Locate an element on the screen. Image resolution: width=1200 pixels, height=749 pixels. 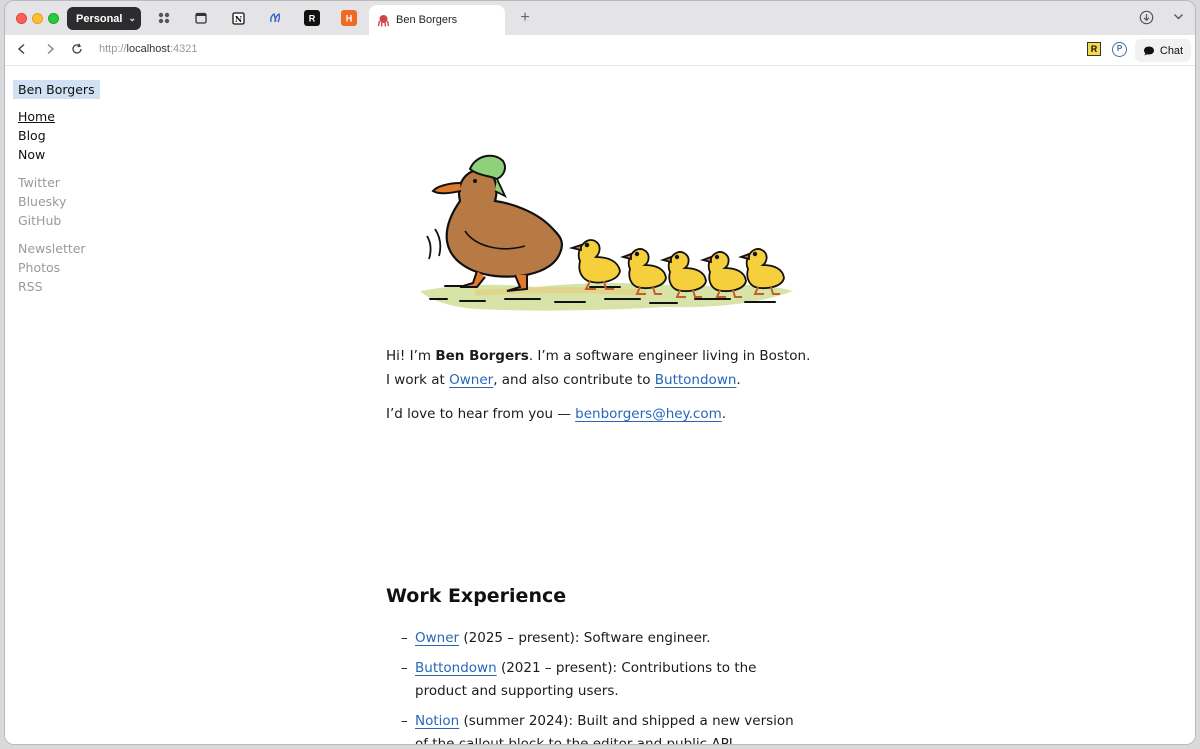
nav-rss: RSS is located at coordinates (75, 286).